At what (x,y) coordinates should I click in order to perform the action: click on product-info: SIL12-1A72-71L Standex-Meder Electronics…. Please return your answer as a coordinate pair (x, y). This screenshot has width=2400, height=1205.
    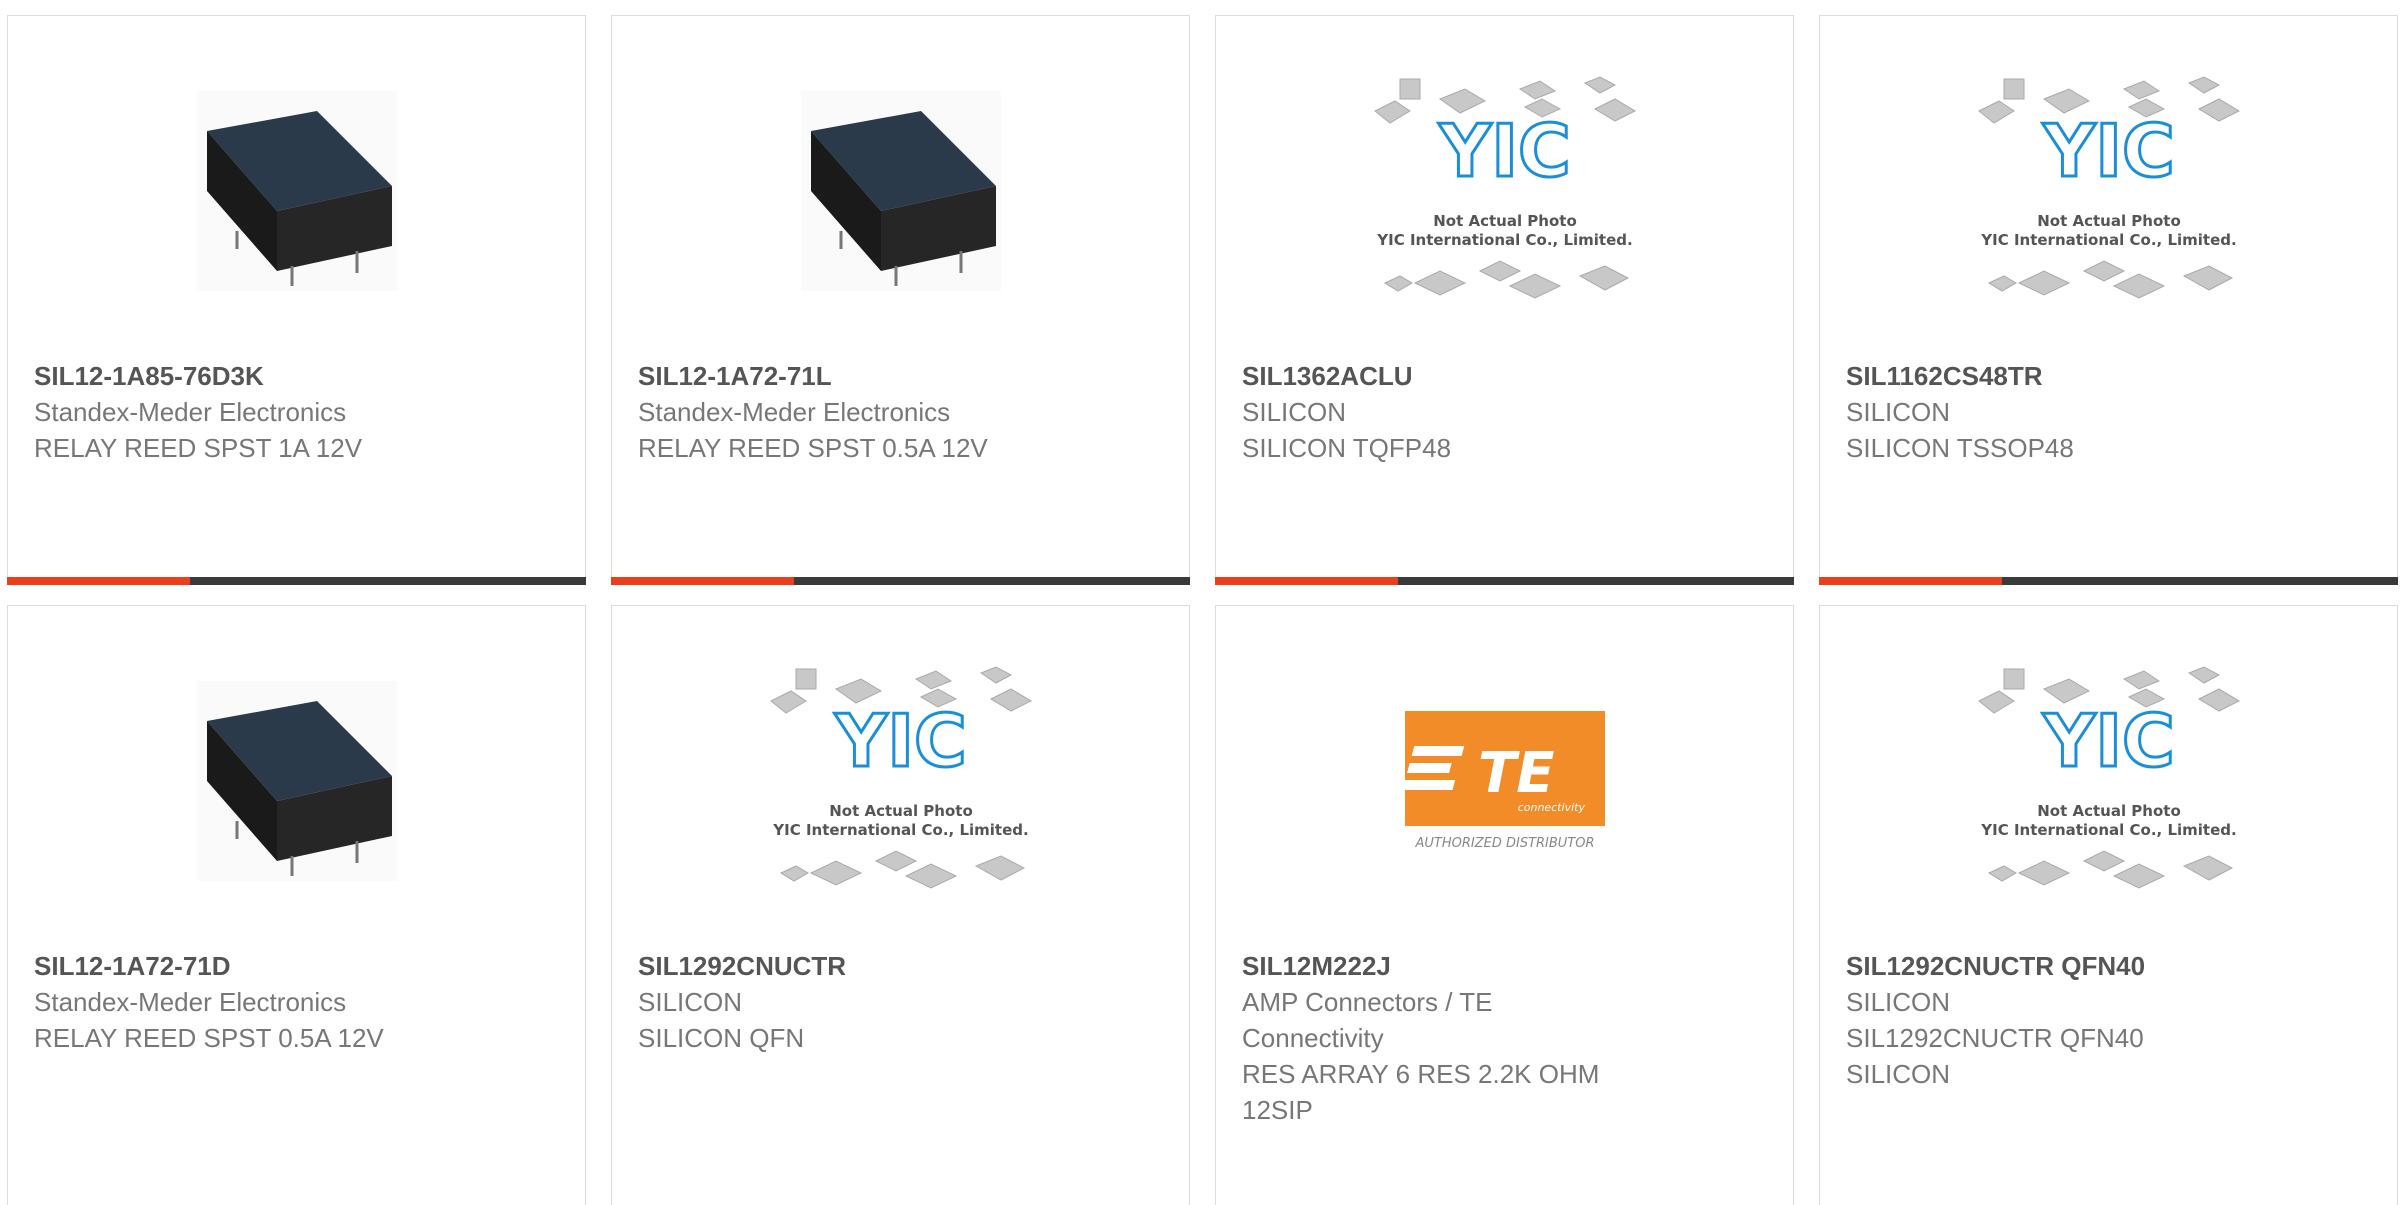
    Looking at the image, I should click on (903, 412).